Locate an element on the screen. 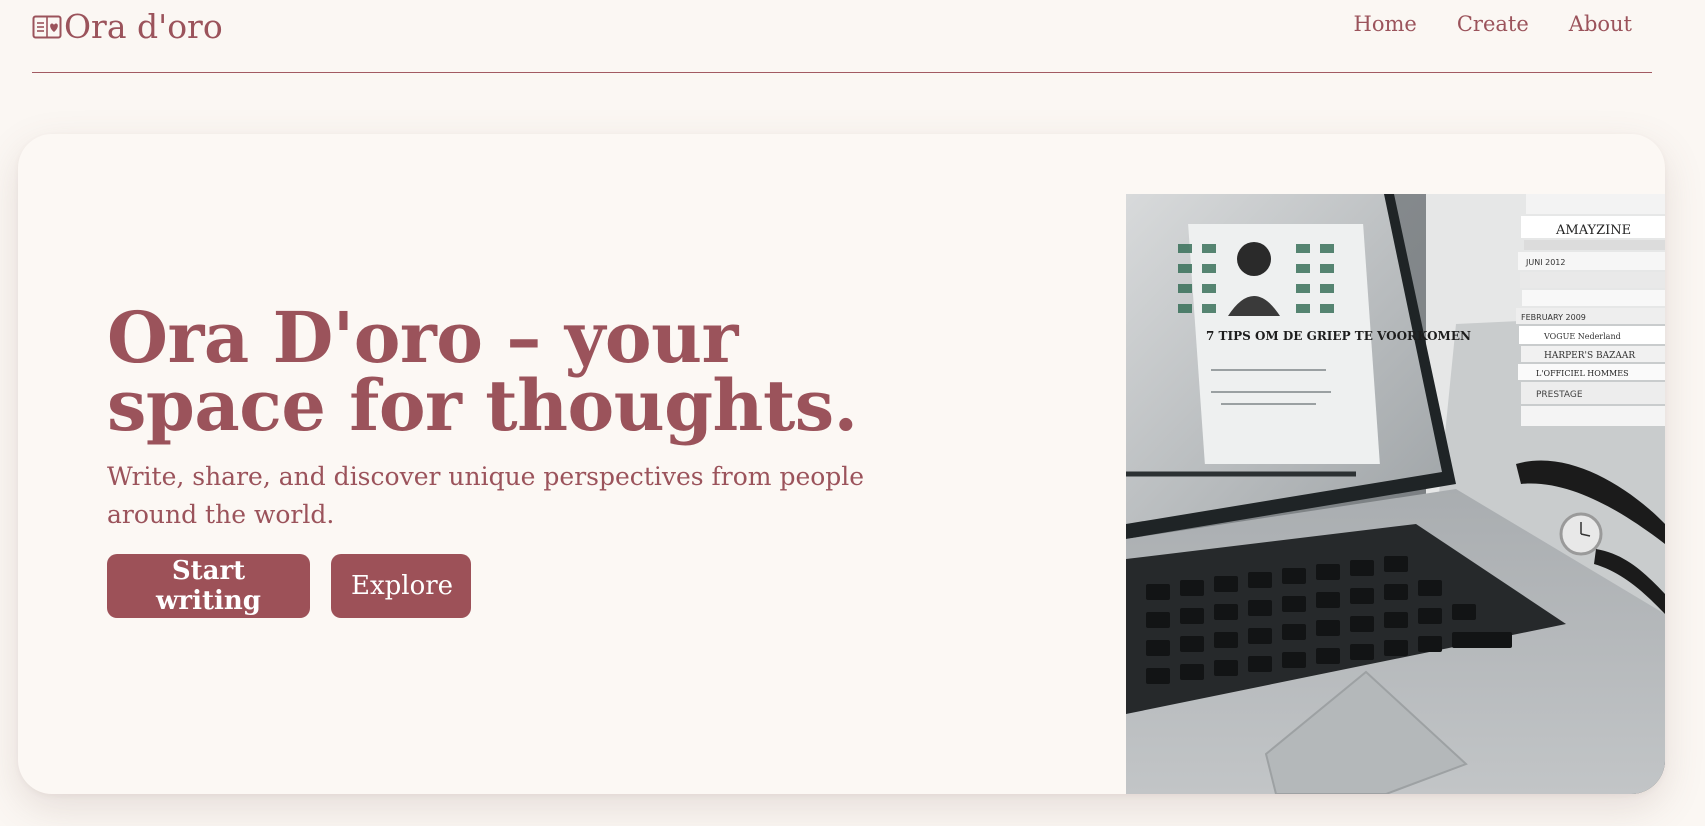 This screenshot has width=1705, height=826. nav-about: About is located at coordinates (1600, 24).